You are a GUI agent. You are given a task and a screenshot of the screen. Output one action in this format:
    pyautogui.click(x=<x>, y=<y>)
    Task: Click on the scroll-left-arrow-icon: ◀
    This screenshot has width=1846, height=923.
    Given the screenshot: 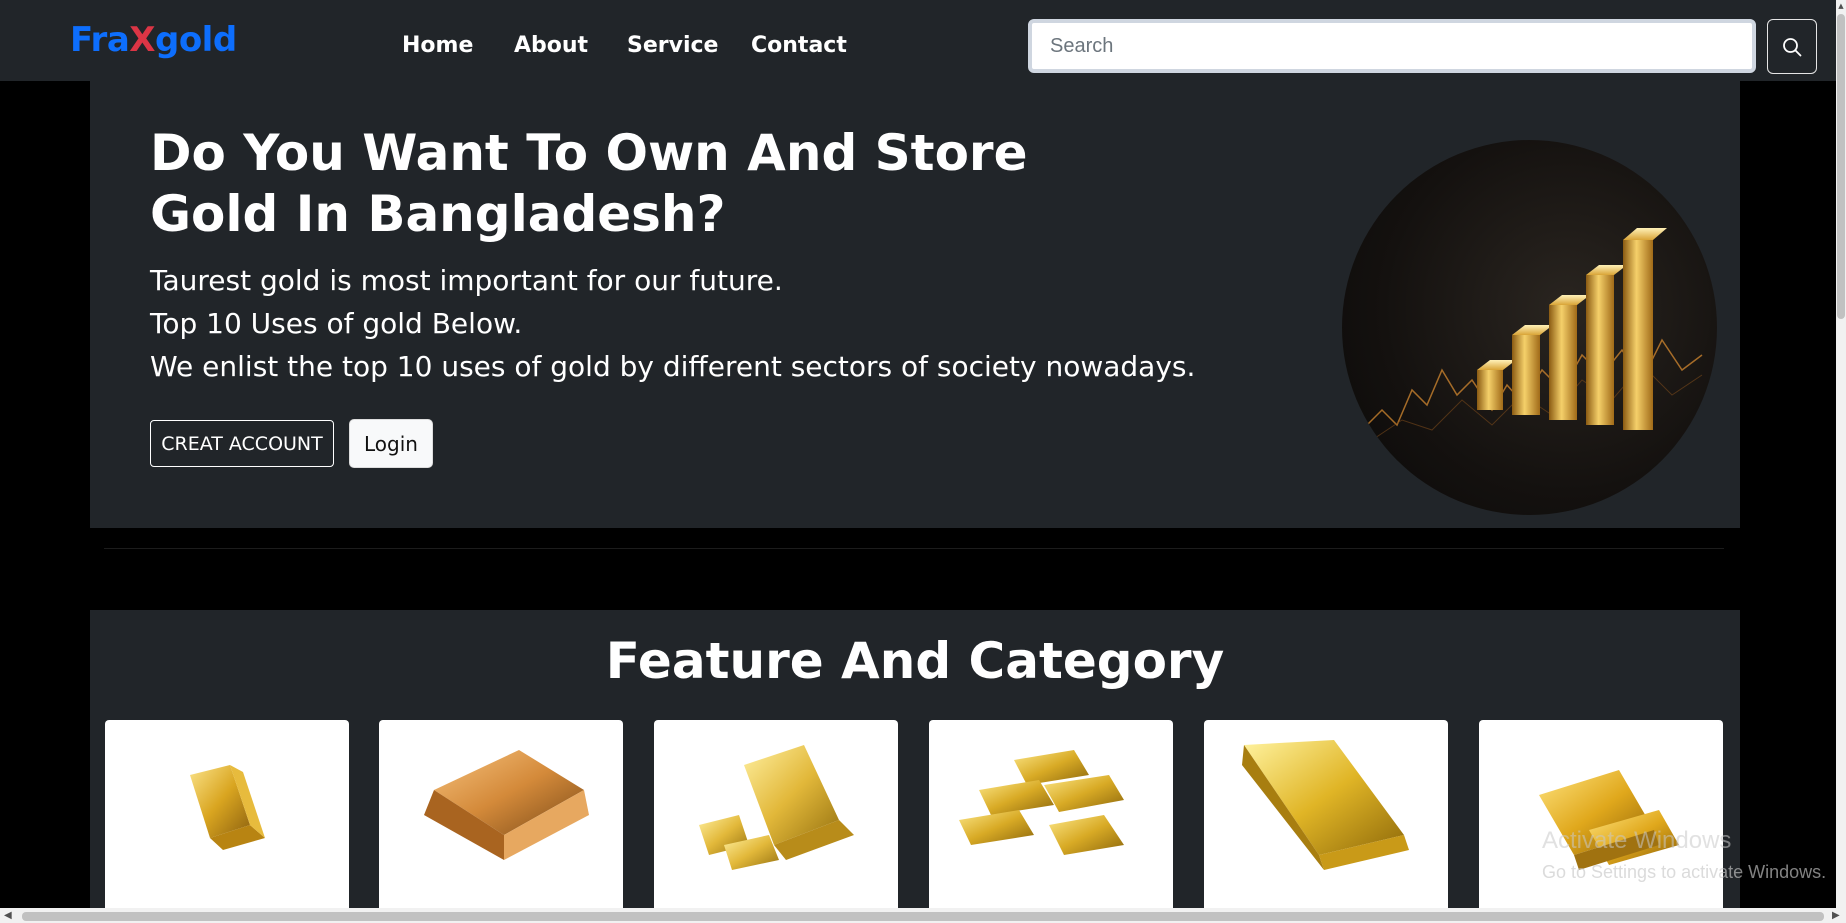 What is the action you would take?
    pyautogui.click(x=8, y=915)
    